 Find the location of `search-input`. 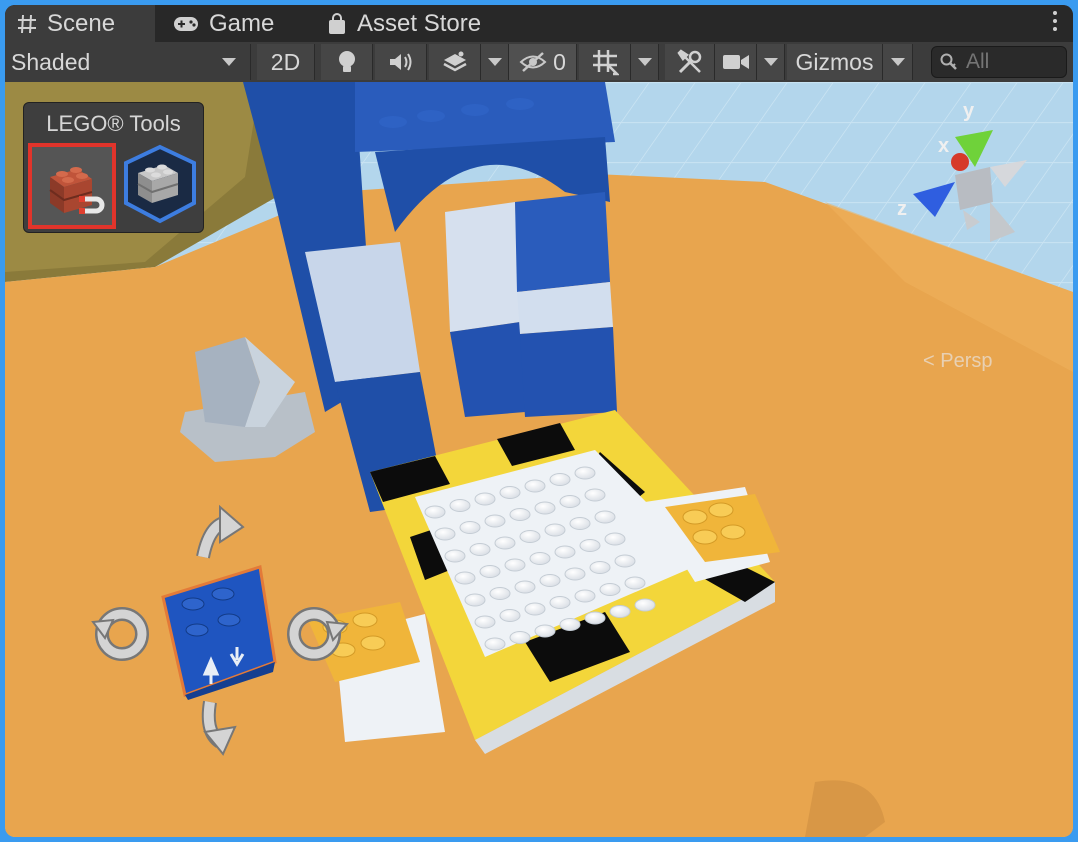

search-input is located at coordinates (1011, 62).